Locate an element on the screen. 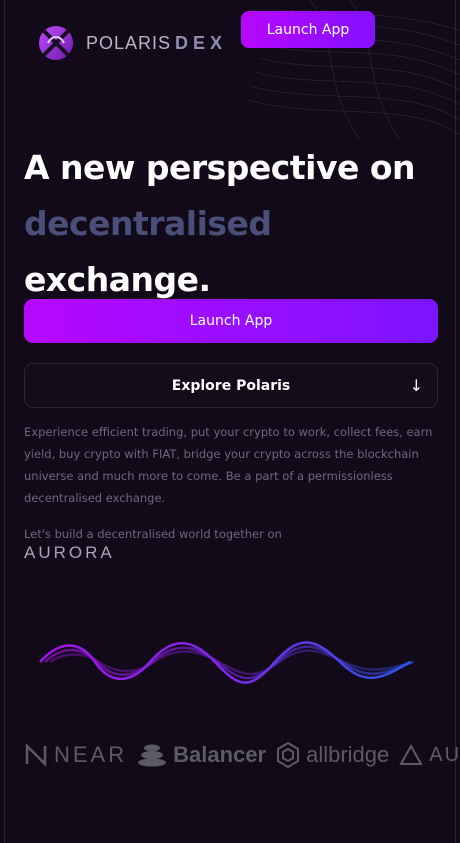 The image size is (460, 843). launch-app-button: Launch App is located at coordinates (231, 321).